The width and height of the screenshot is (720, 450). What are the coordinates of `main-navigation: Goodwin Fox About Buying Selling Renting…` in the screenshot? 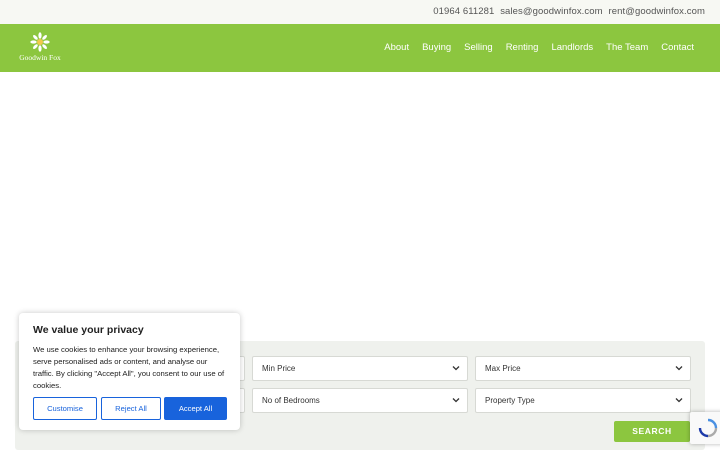 It's located at (360, 48).